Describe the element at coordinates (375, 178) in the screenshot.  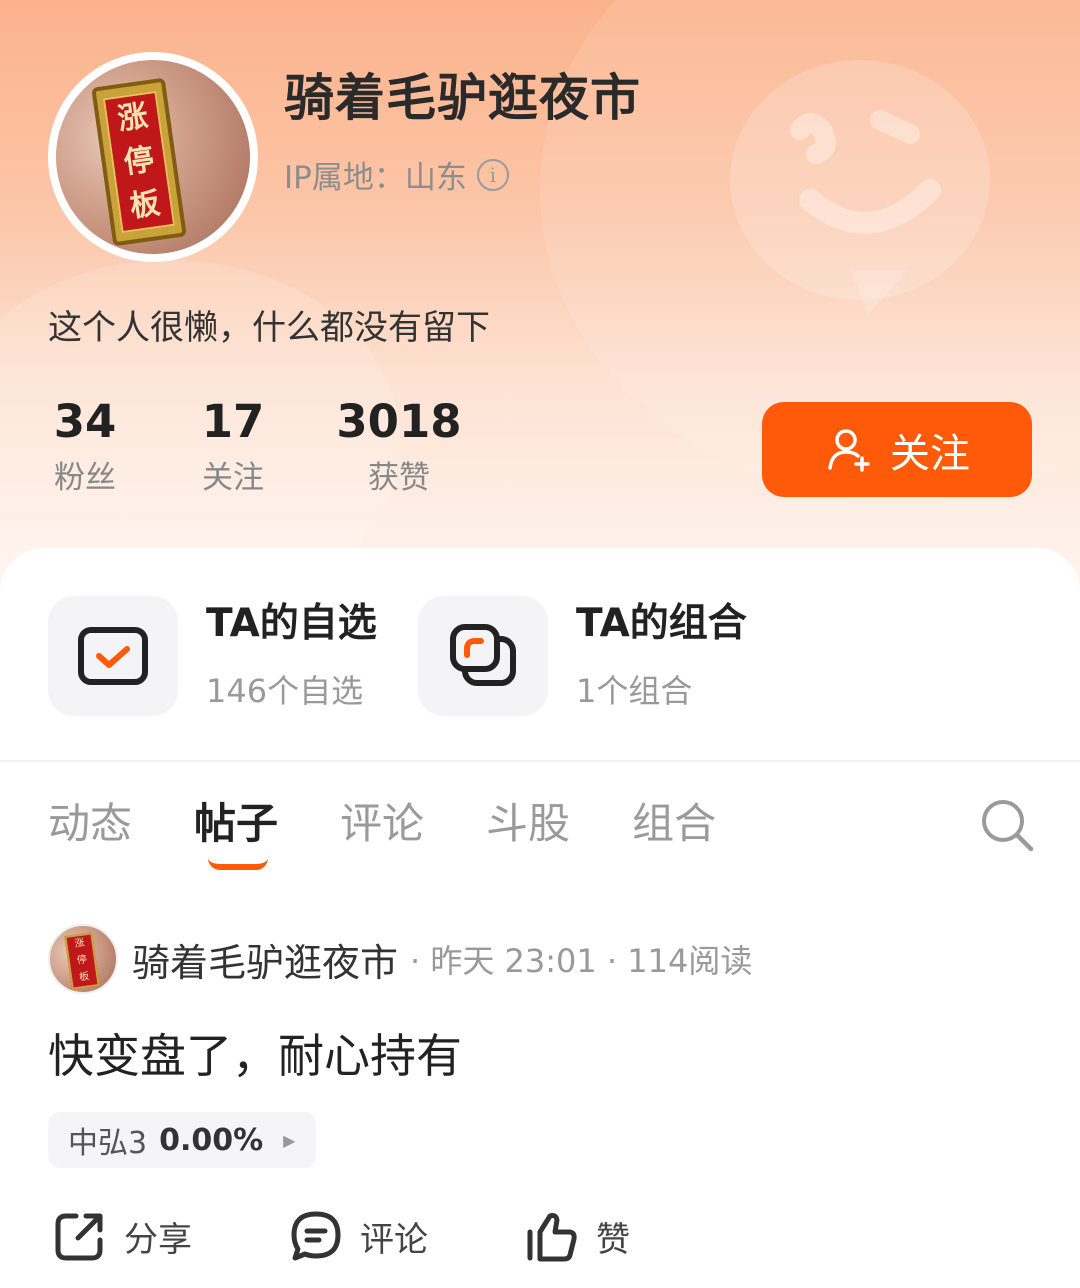
I see `ip-location-text: IP属地：山东` at that location.